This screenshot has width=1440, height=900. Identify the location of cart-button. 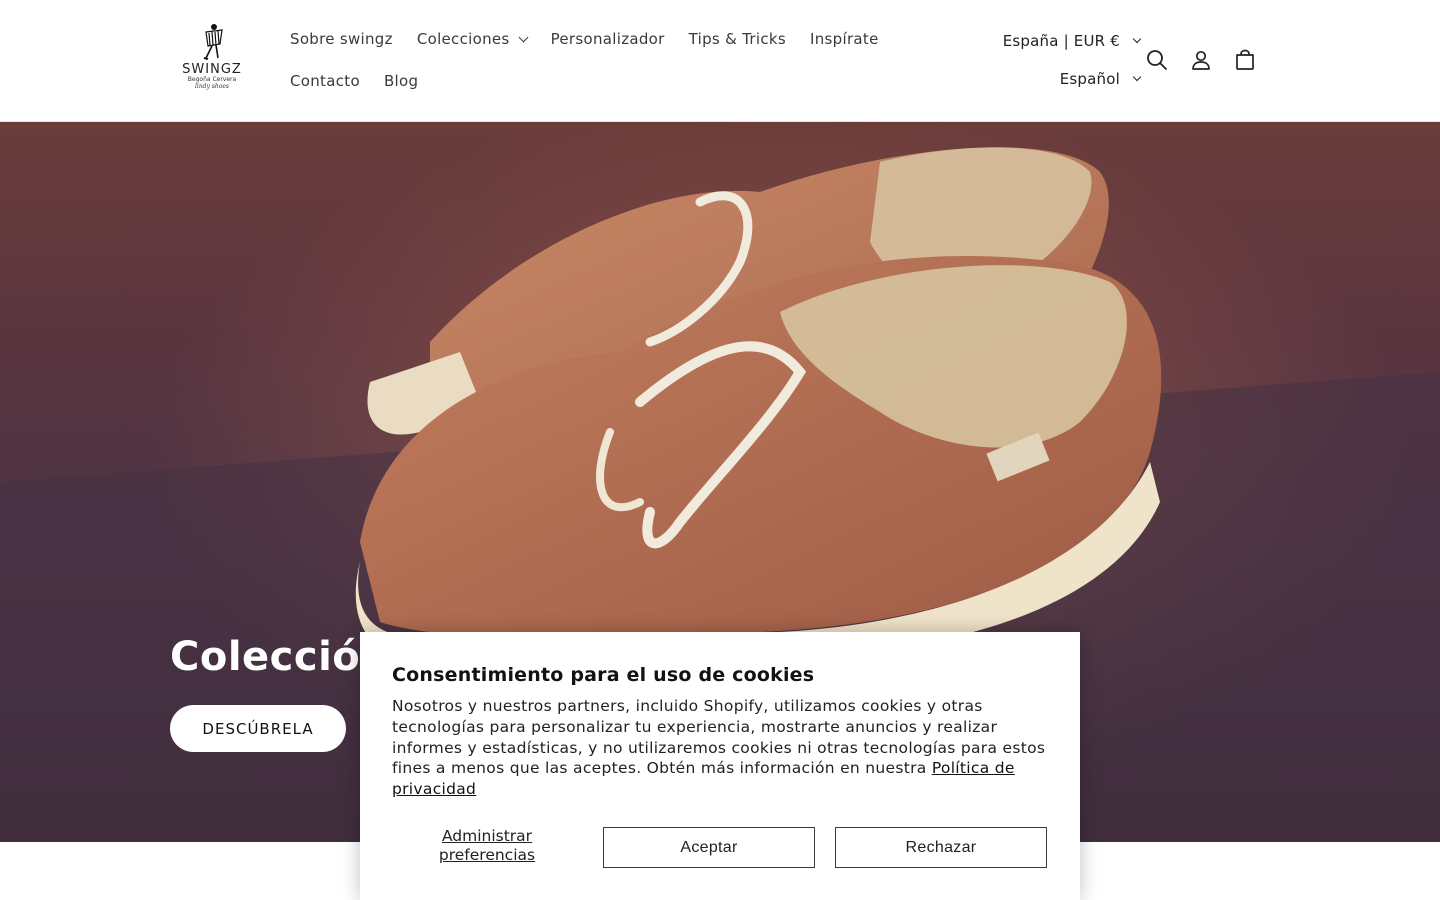
(1245, 60).